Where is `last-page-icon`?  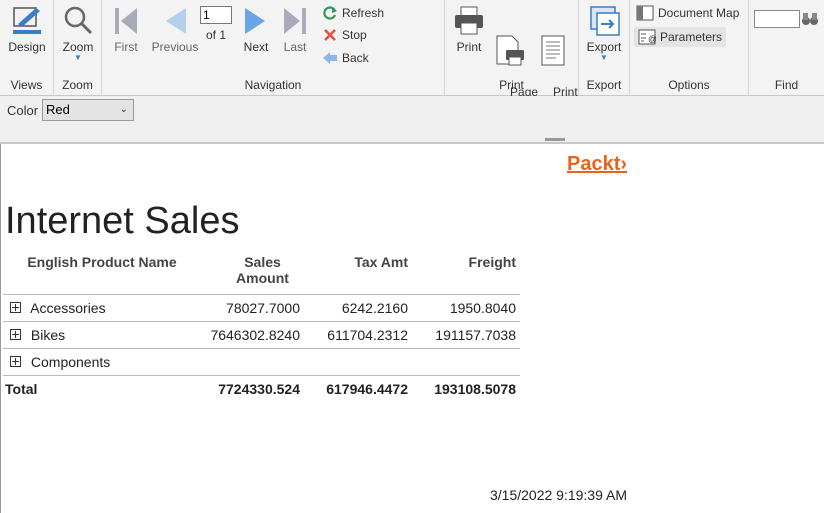 last-page-icon is located at coordinates (295, 21).